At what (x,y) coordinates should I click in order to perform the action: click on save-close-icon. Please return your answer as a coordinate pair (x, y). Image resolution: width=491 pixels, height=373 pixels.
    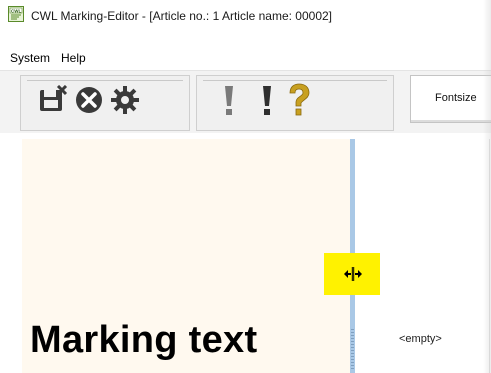
    Looking at the image, I should click on (53, 102).